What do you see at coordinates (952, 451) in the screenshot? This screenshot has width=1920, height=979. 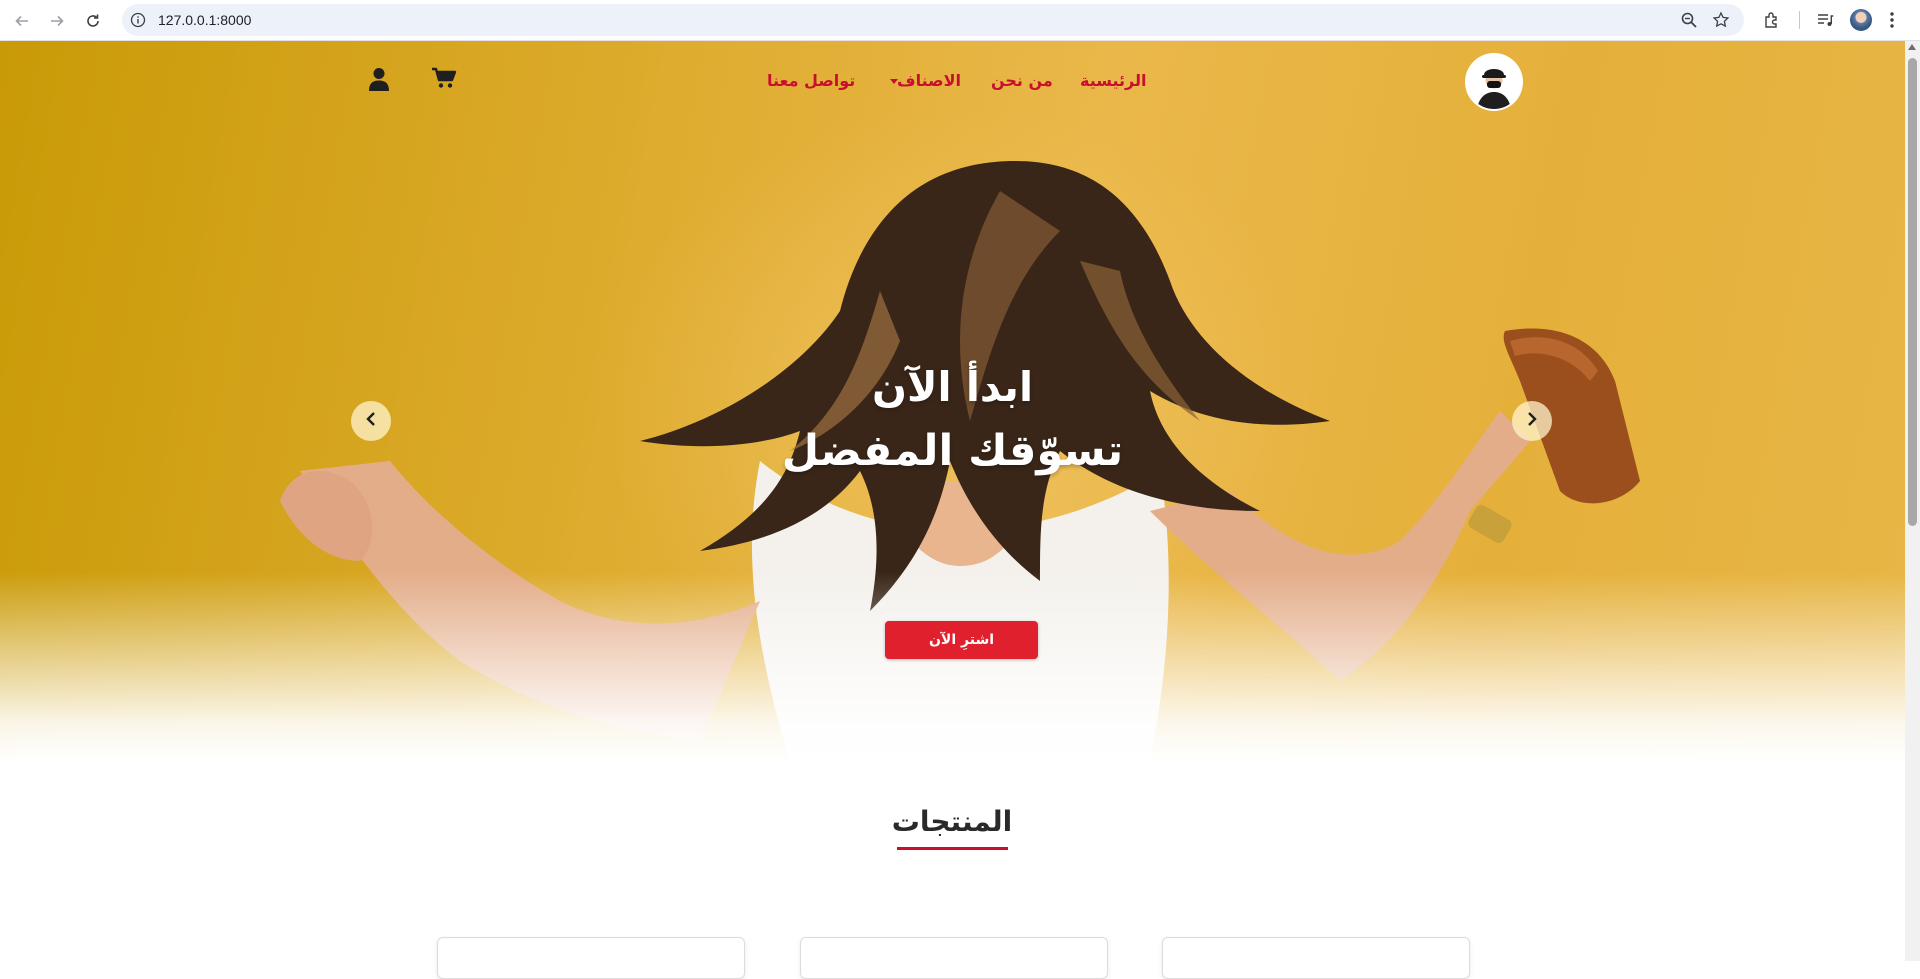 I see `hero-heading-line2: تسوّقك المفضل` at bounding box center [952, 451].